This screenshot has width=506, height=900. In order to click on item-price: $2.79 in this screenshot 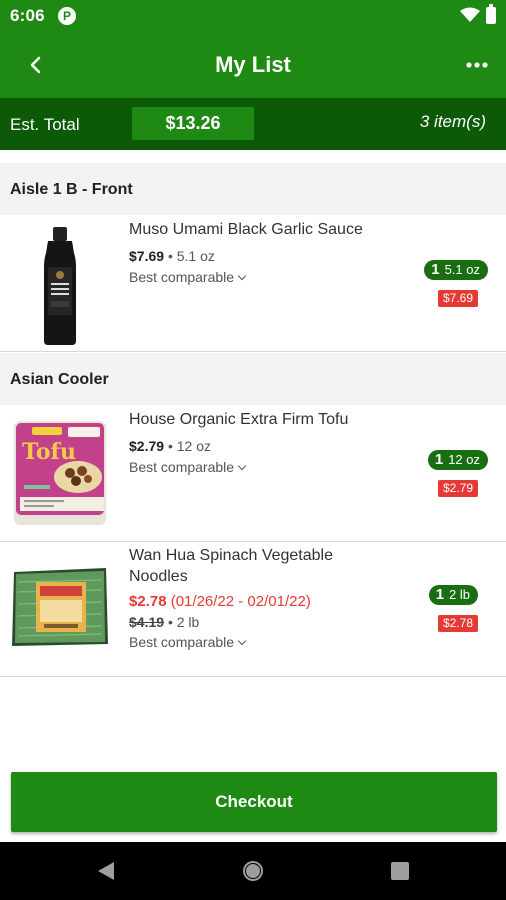, I will do `click(147, 446)`.